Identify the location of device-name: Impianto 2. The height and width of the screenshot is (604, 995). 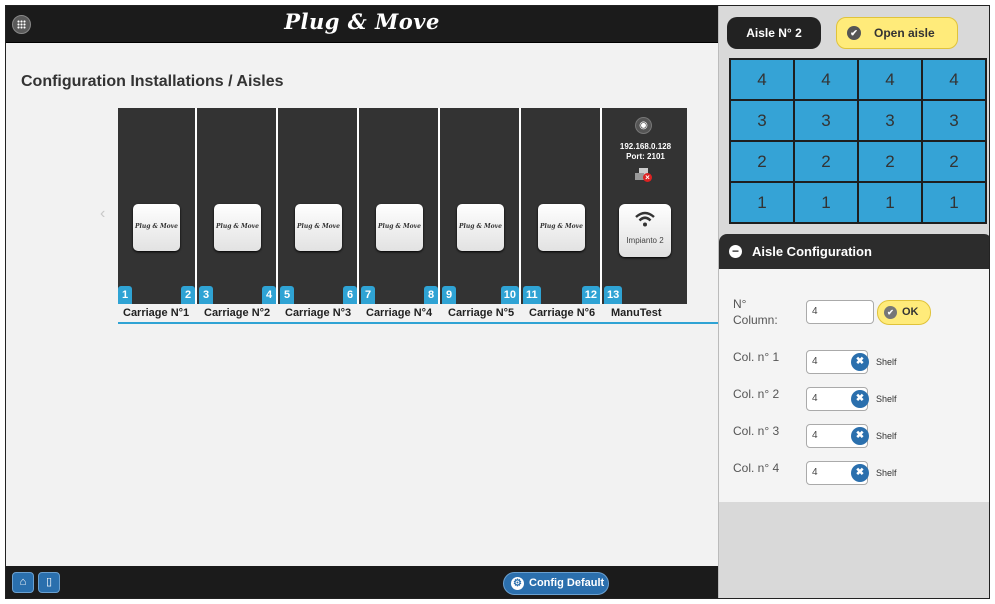
(645, 240).